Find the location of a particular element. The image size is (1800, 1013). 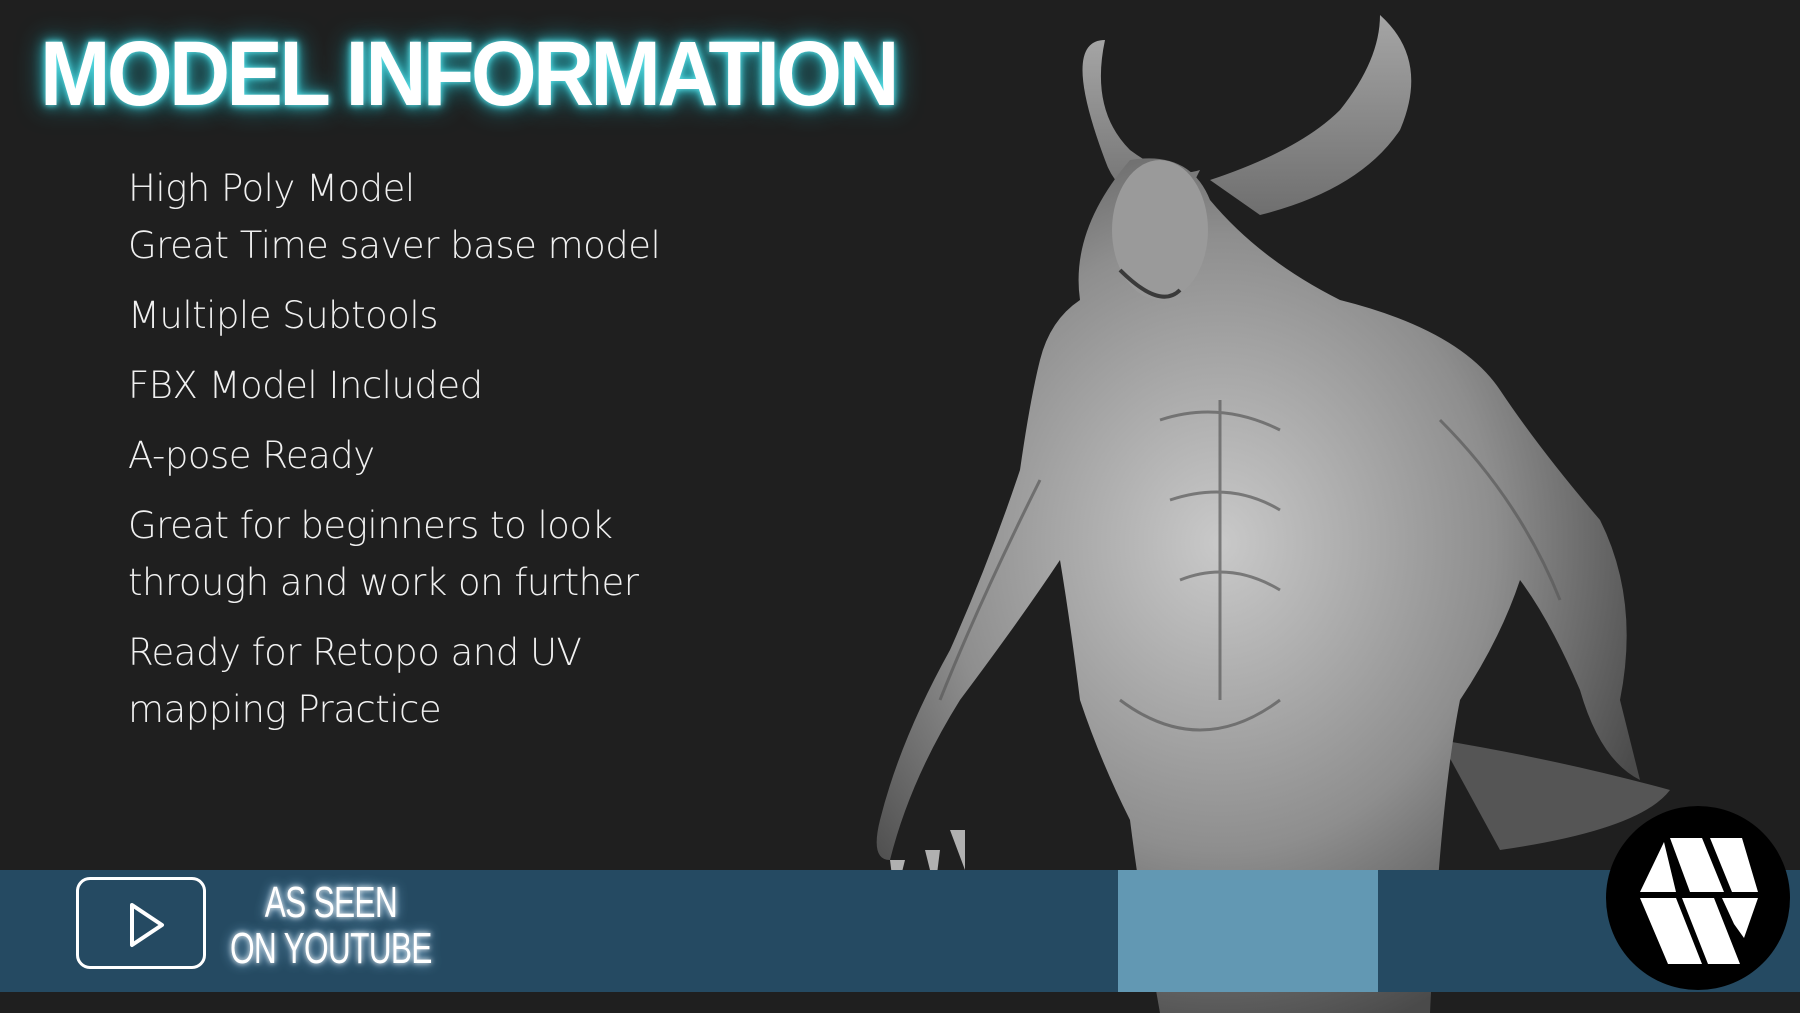

feature-item: Great Time saver base model is located at coordinates (394, 245).